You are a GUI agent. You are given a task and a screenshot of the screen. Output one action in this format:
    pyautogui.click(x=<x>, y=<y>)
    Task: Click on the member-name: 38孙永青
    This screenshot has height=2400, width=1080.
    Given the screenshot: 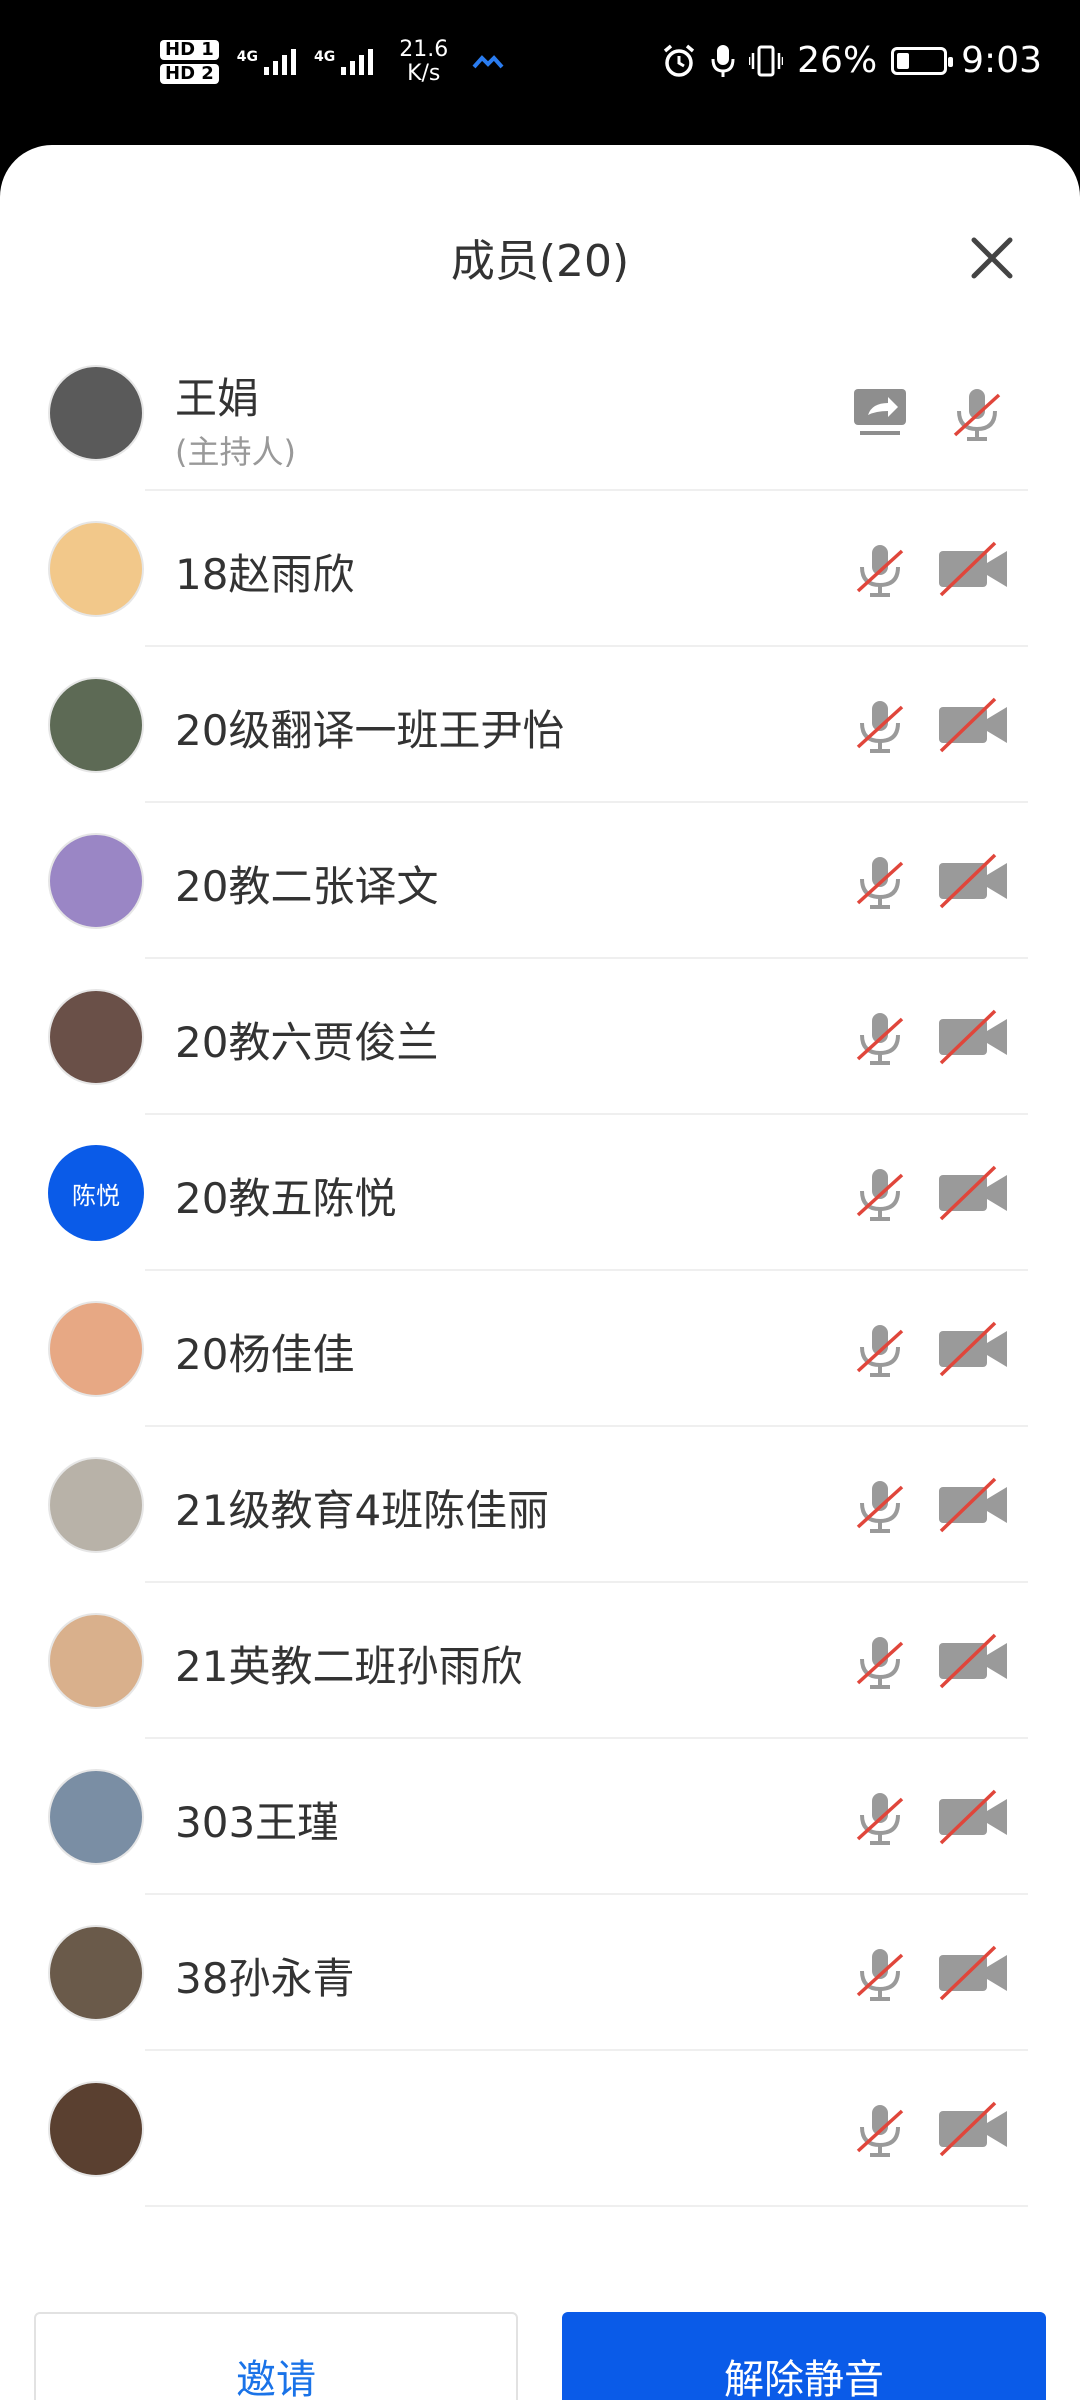 What is the action you would take?
    pyautogui.click(x=265, y=1978)
    